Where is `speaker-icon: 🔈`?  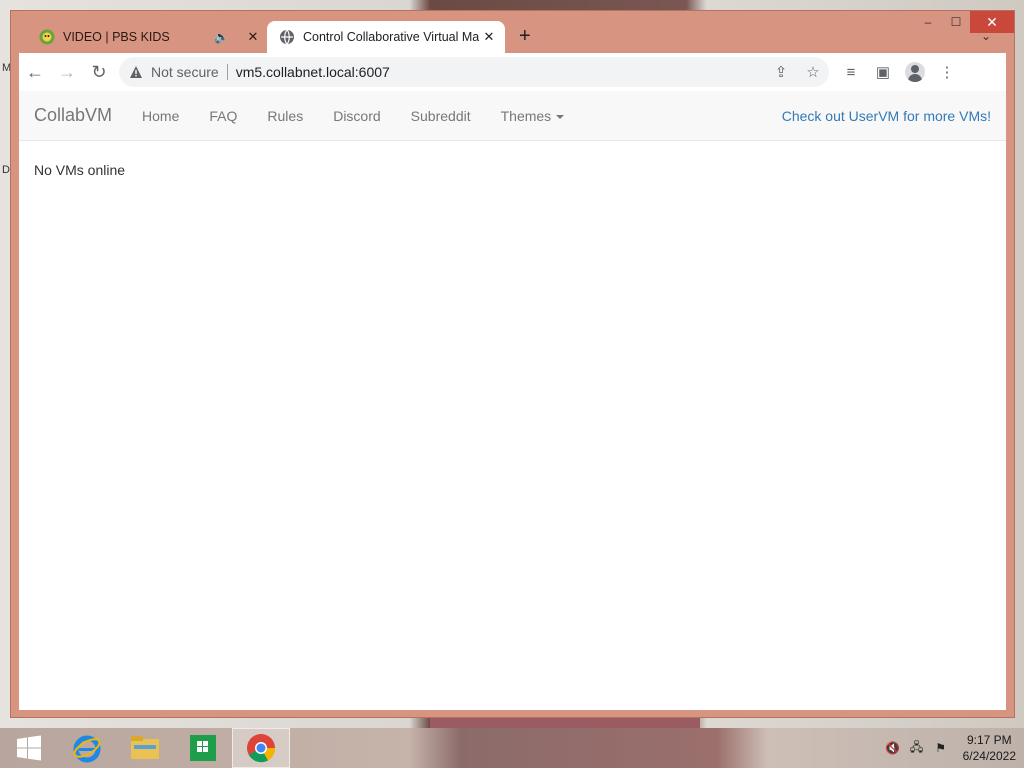 speaker-icon: 🔈 is located at coordinates (221, 37).